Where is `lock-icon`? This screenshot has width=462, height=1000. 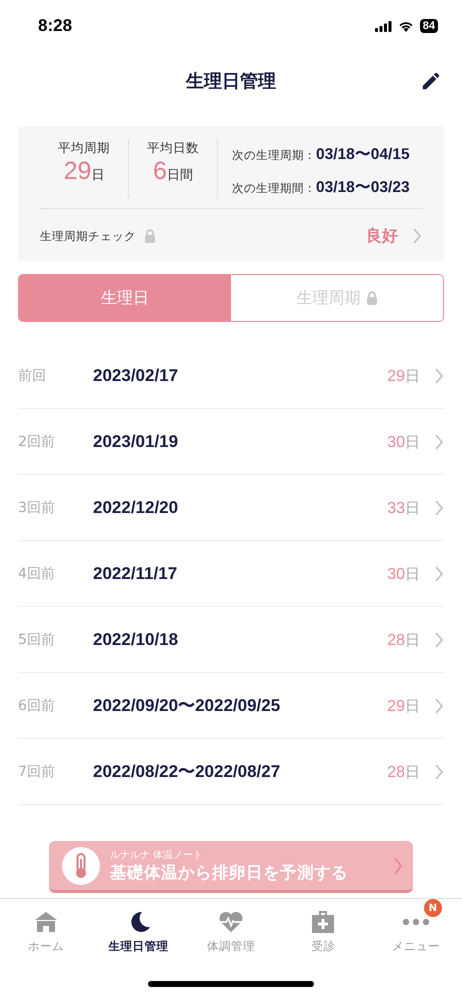
lock-icon is located at coordinates (372, 298).